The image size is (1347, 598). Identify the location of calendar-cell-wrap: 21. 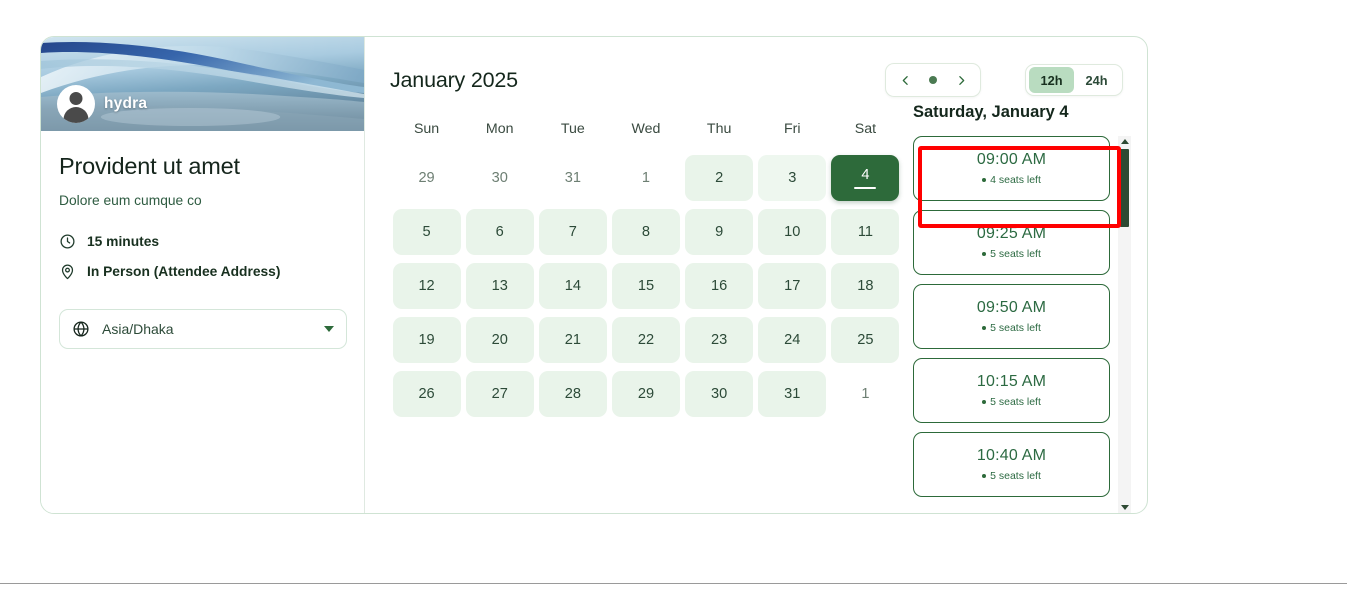
(572, 340).